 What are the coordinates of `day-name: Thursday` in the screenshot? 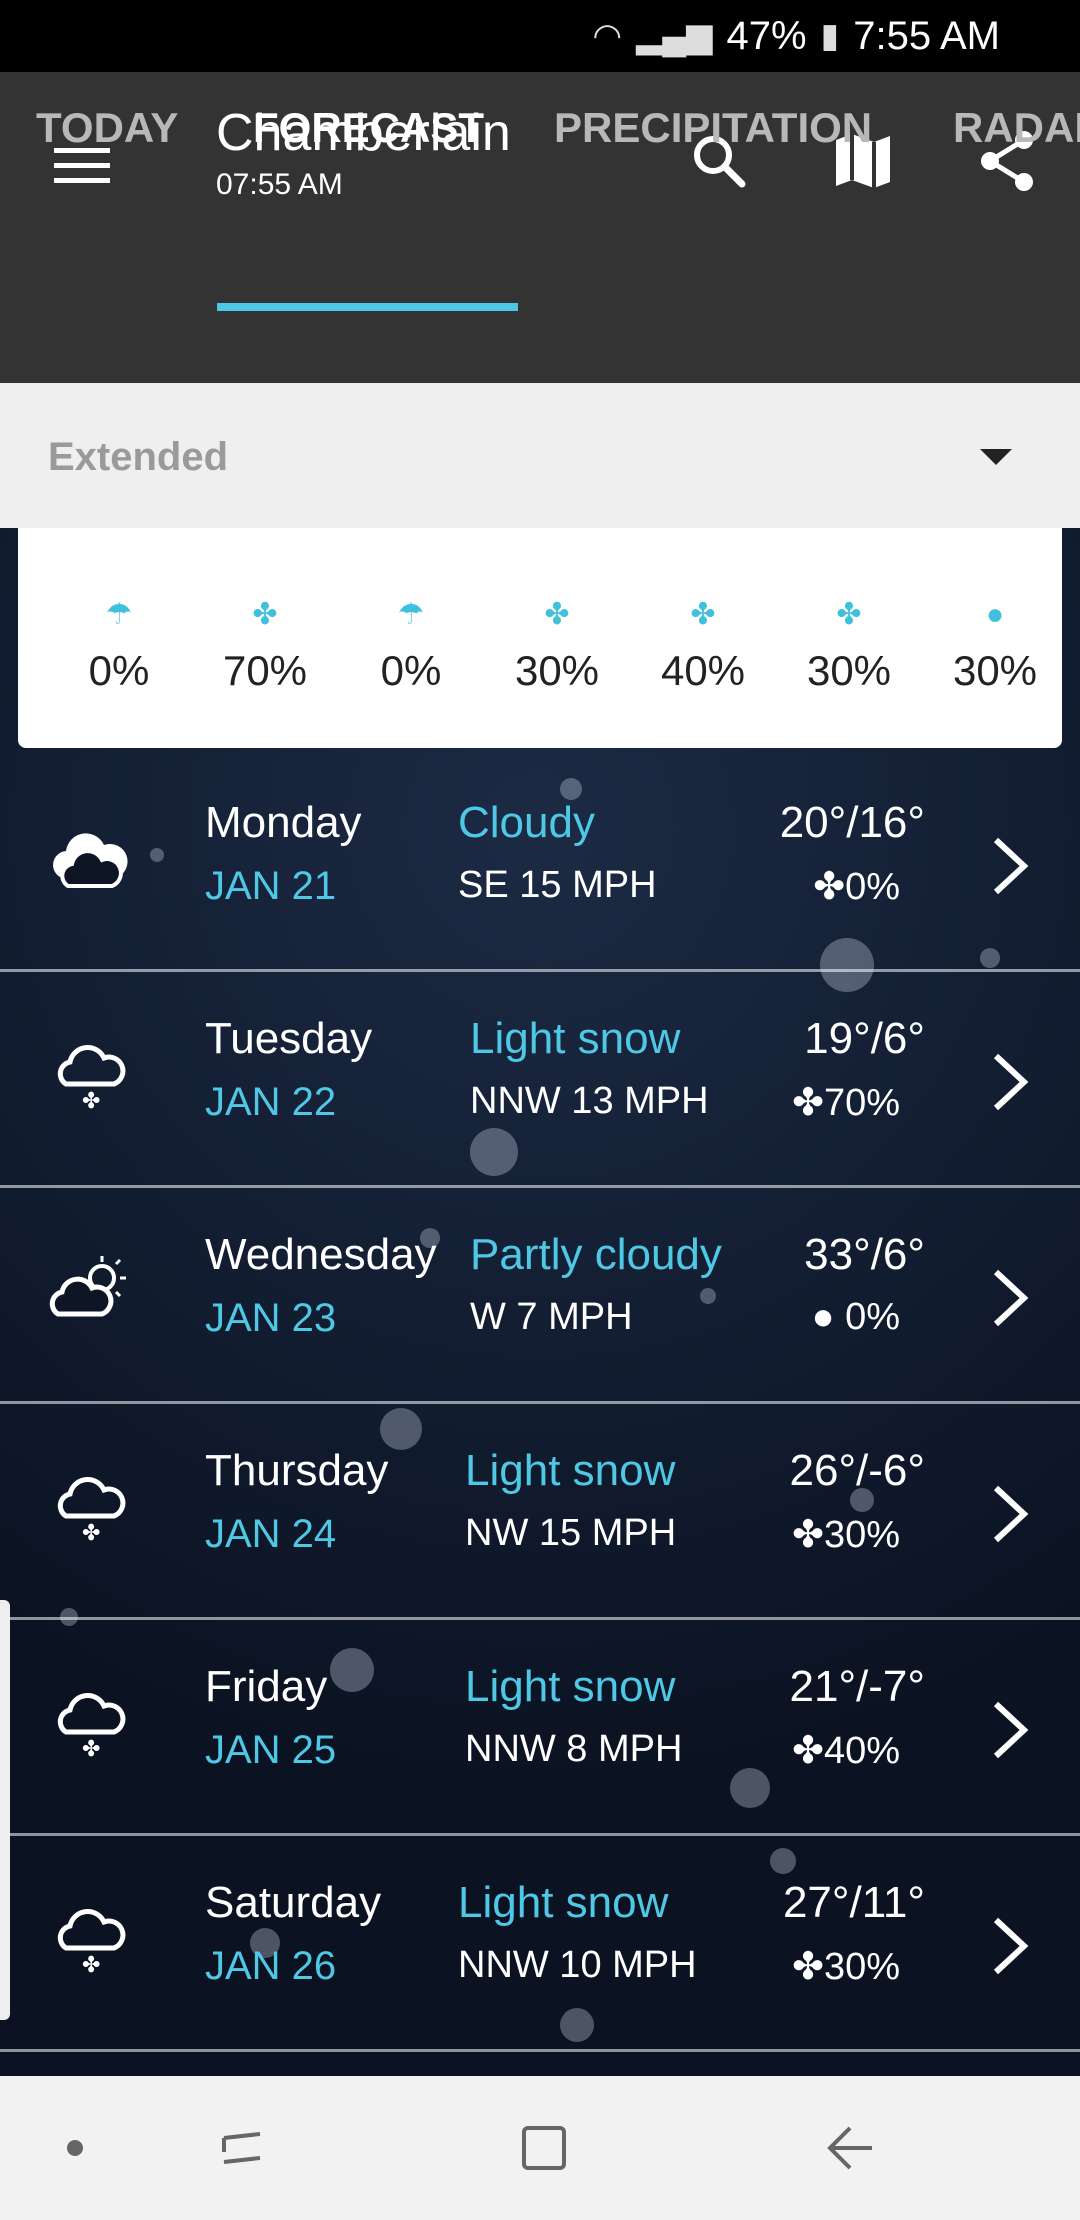 It's located at (297, 1470).